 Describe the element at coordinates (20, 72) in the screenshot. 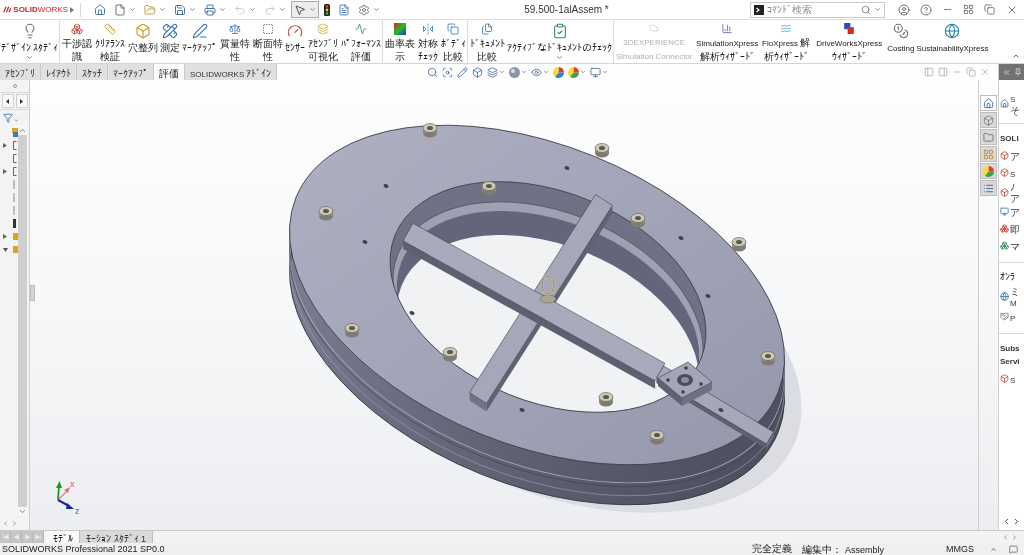

I see `tab: ｱｾﾝﾌﾞﾘ` at that location.